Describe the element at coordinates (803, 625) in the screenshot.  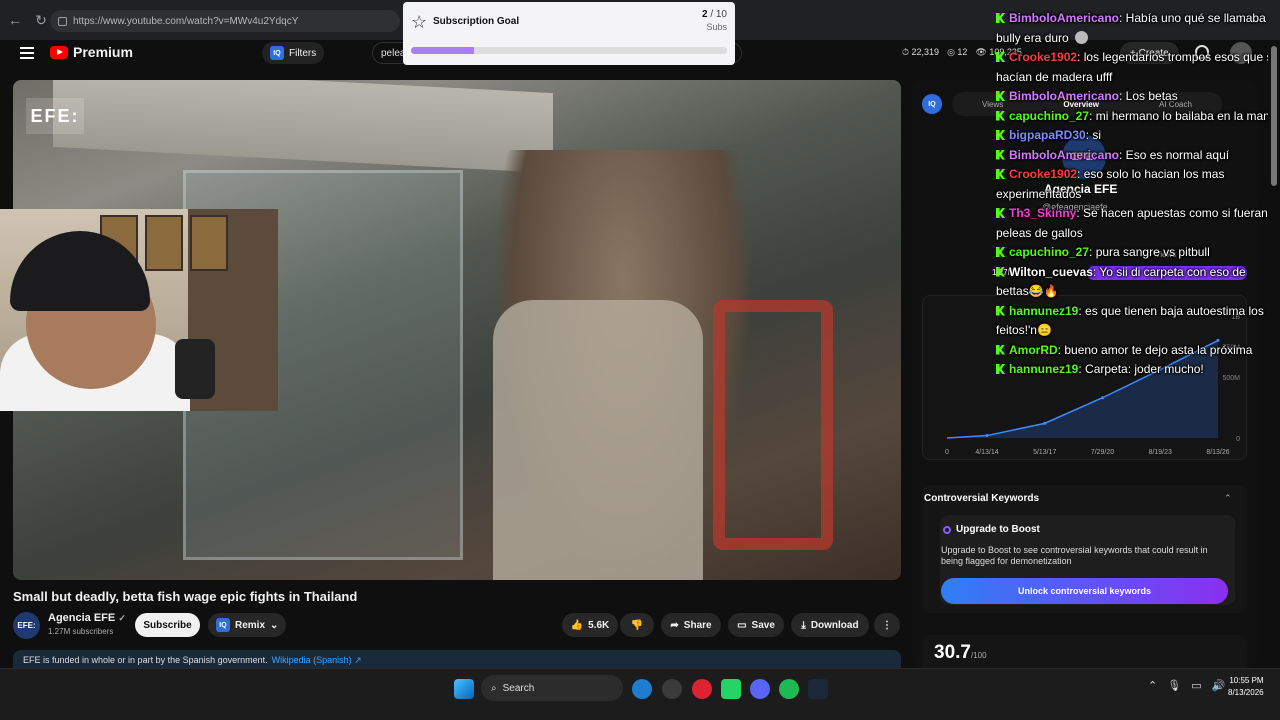
I see `download-icon: ⤓` at that location.